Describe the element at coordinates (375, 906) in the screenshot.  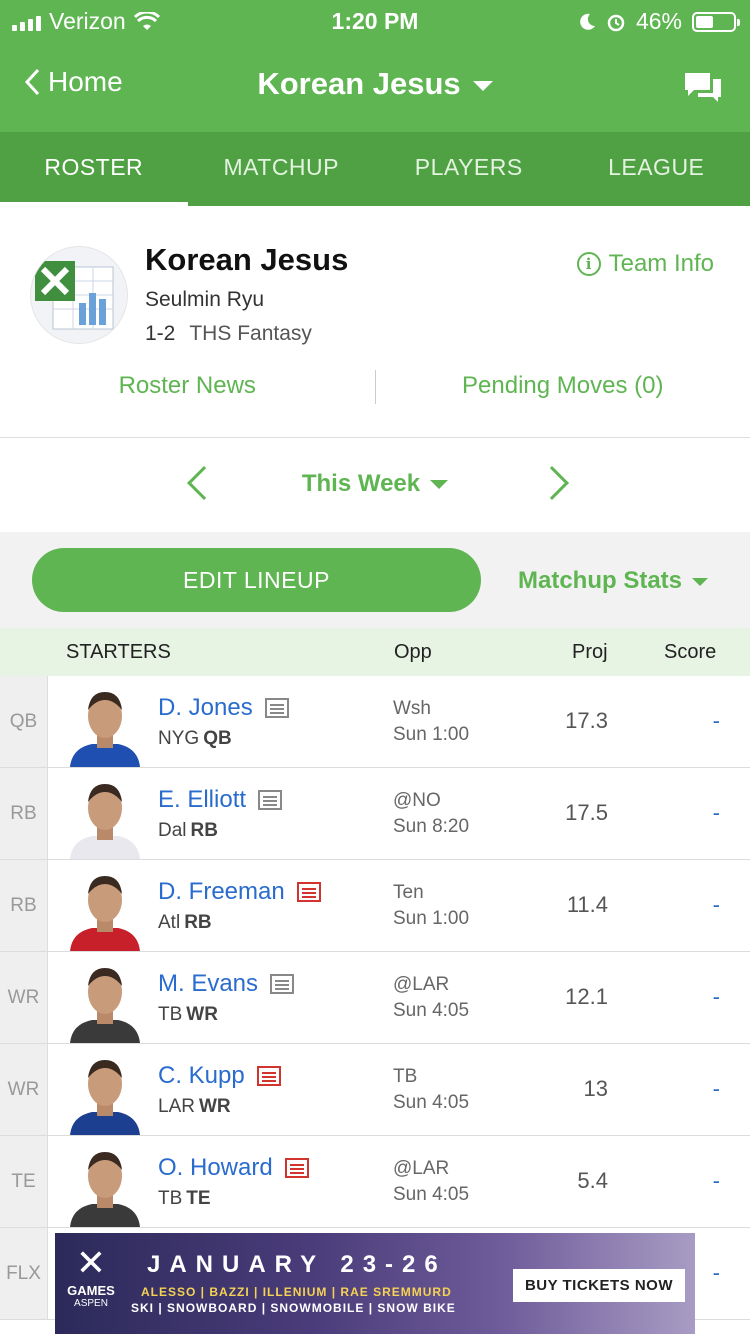
I see `table-row: RB D. Freeman Atl RB Ten Sun 1:00 11.4 -` at that location.